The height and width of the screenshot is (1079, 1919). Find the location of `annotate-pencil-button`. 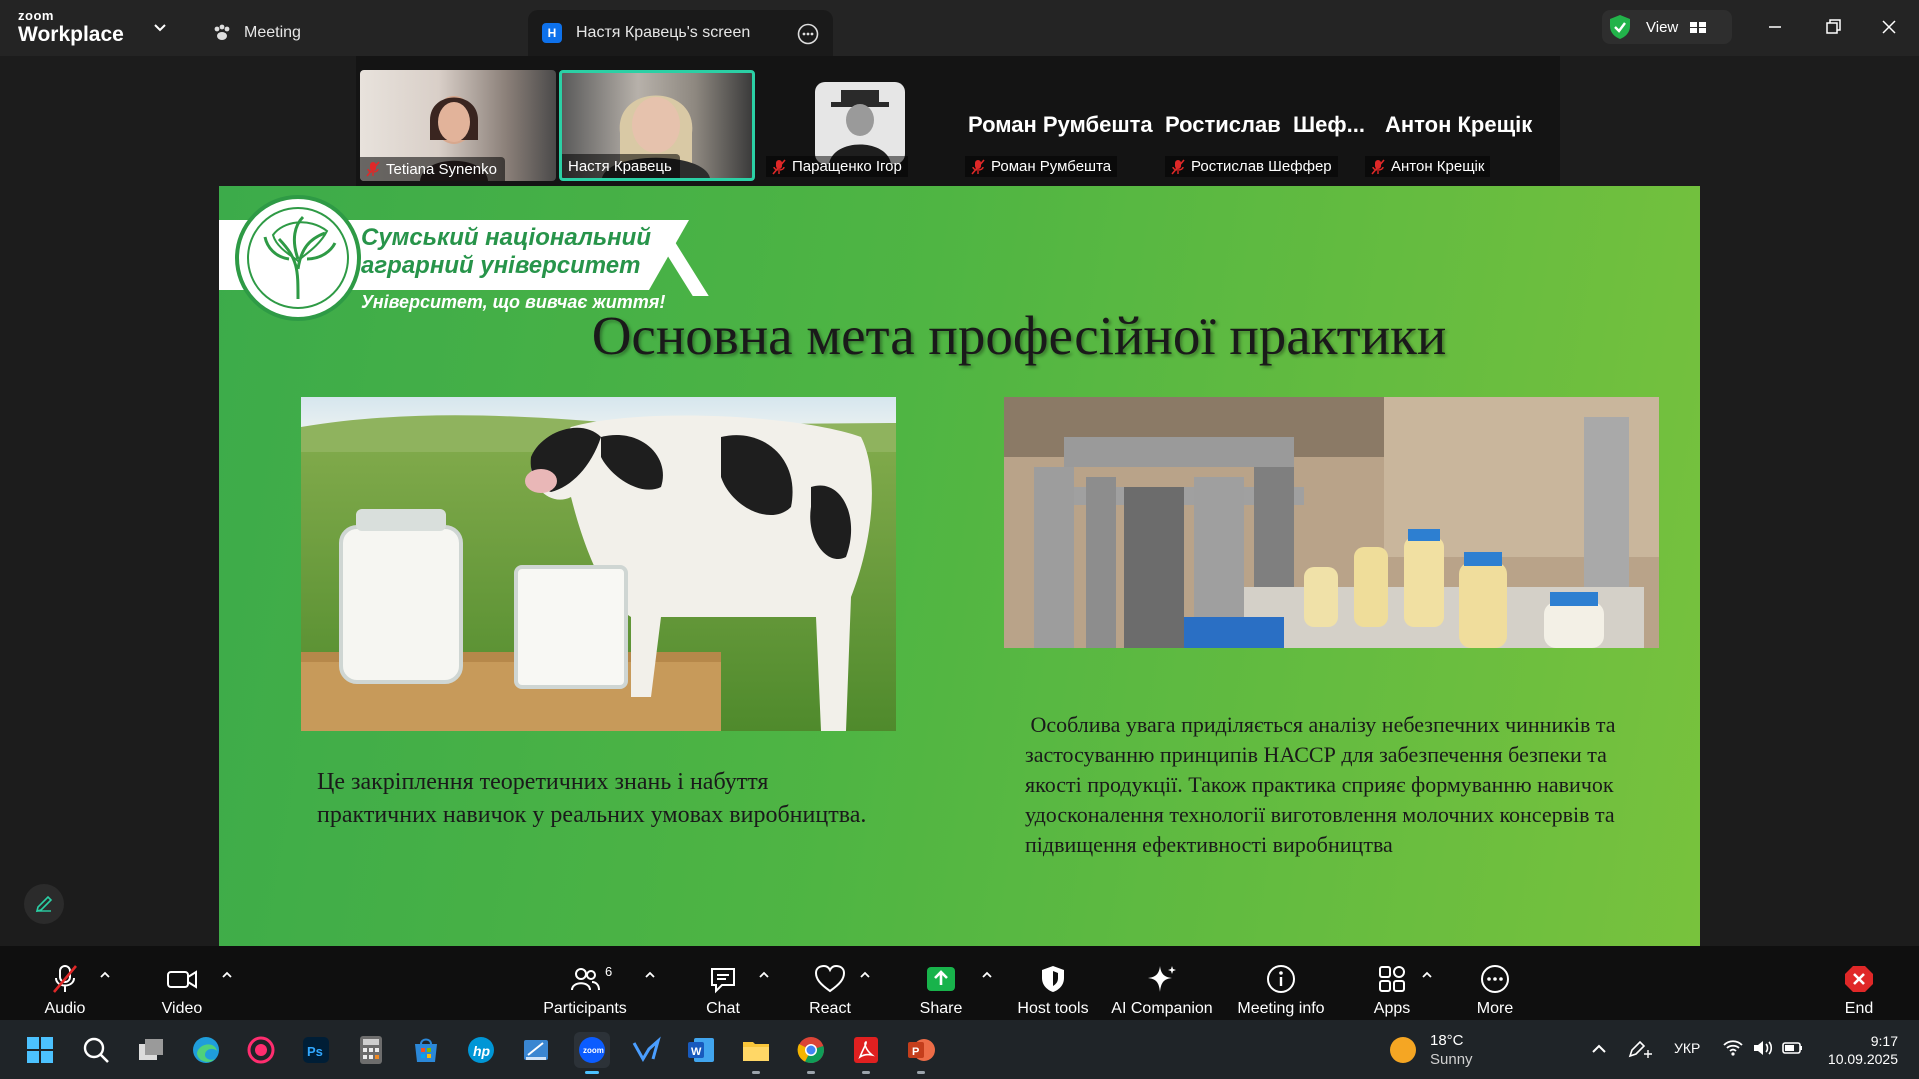

annotate-pencil-button is located at coordinates (44, 904).